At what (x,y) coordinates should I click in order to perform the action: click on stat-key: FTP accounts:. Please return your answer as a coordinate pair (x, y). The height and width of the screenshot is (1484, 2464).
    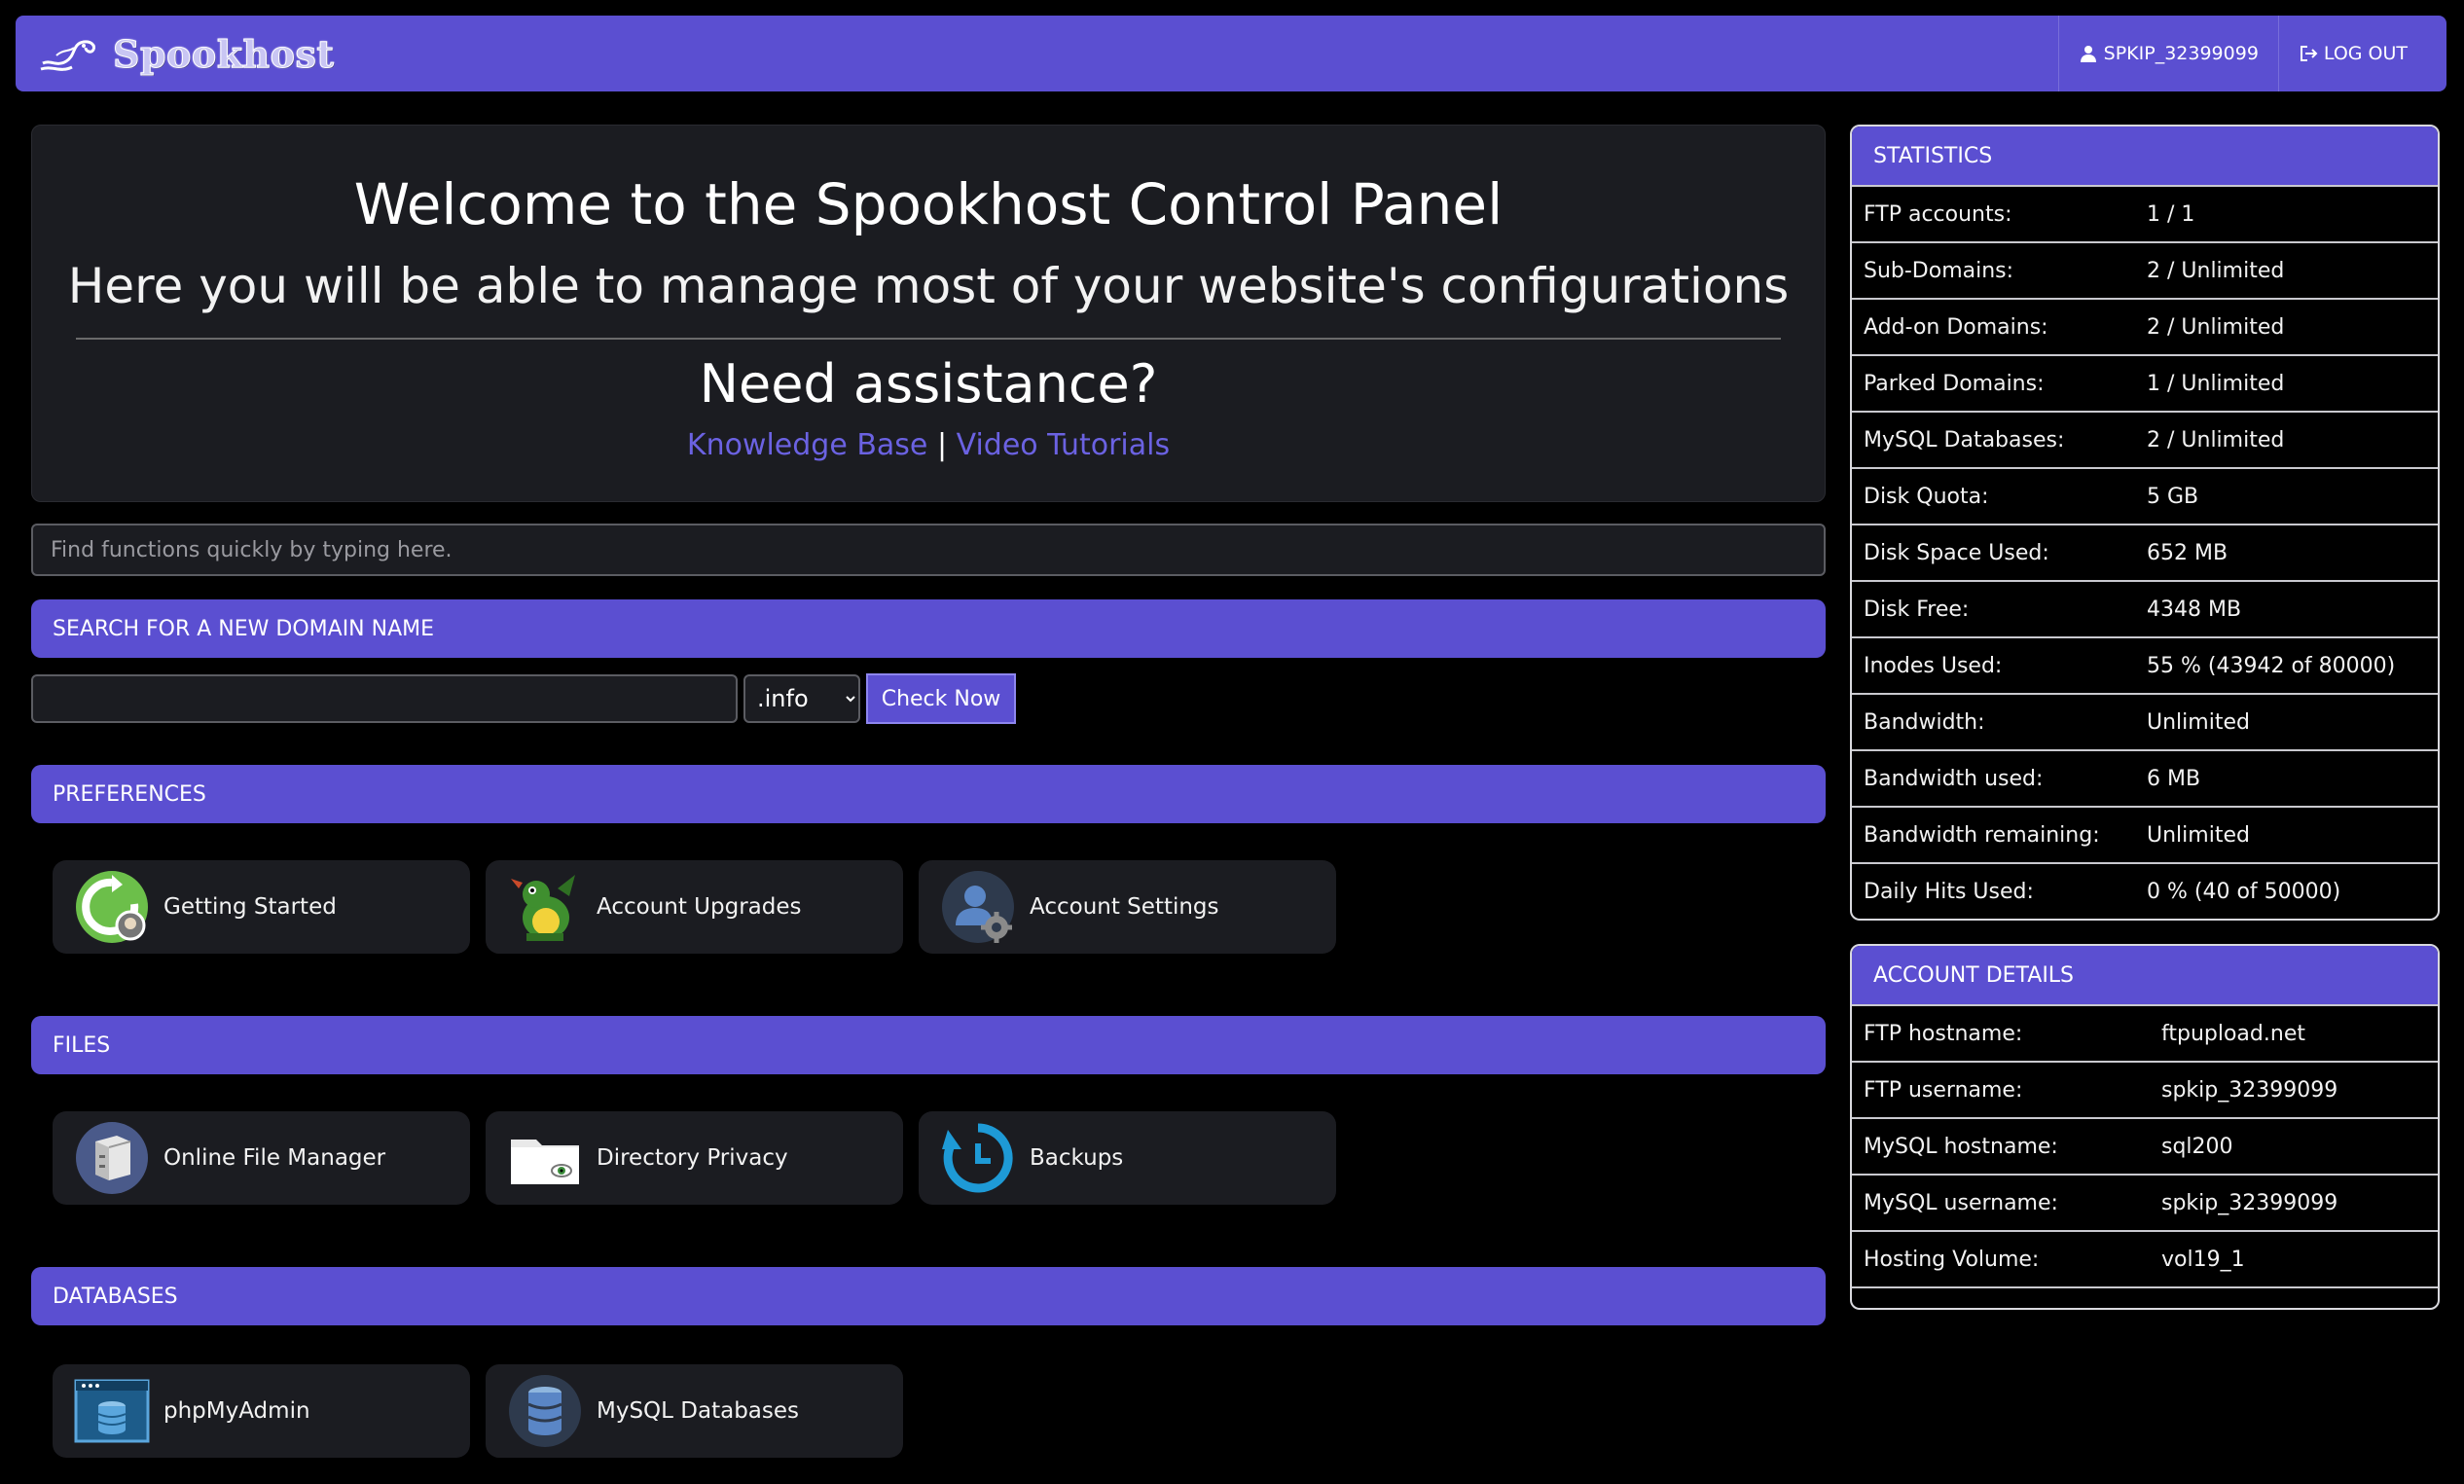
    Looking at the image, I should click on (1938, 214).